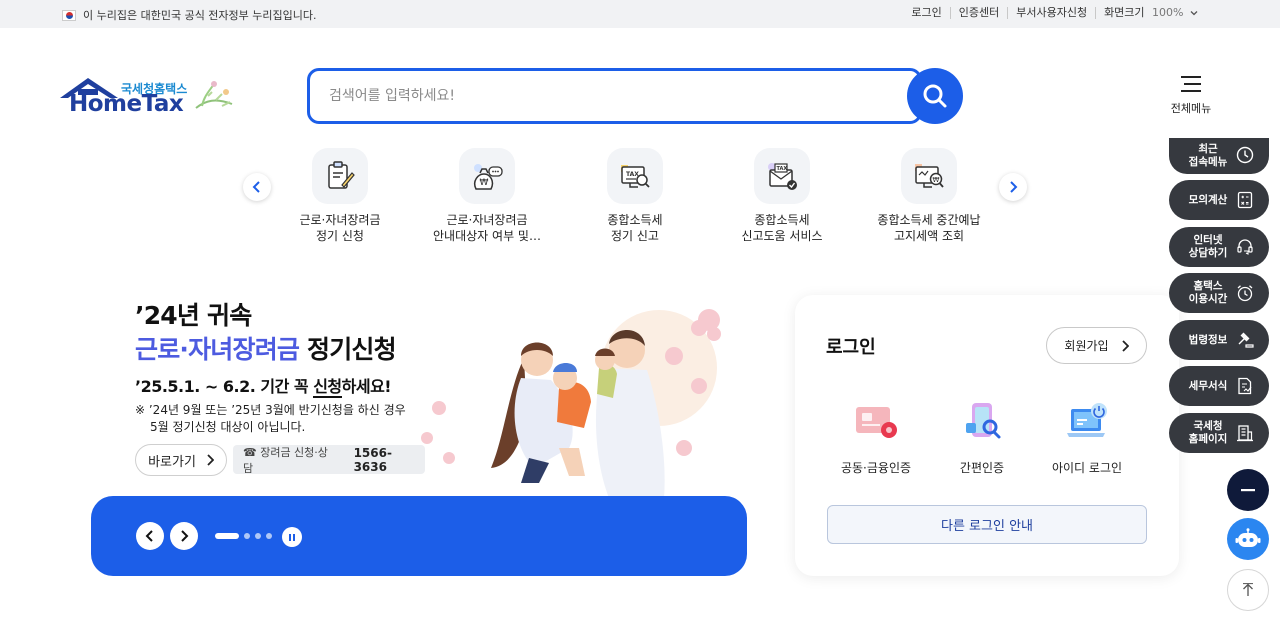 The image size is (1280, 624). I want to click on leaf-decoration-icon, so click(214, 95).